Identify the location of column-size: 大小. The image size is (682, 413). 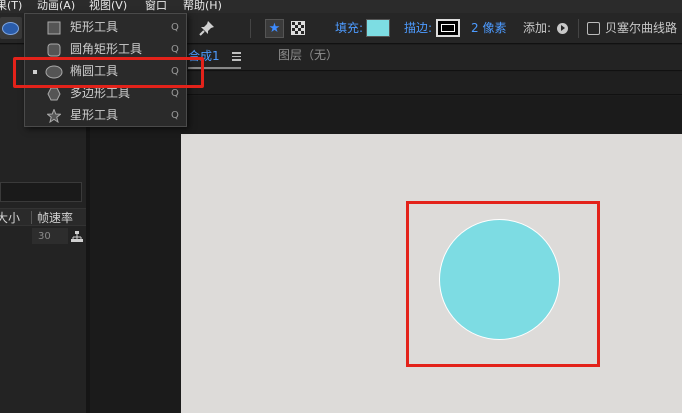
(10, 218).